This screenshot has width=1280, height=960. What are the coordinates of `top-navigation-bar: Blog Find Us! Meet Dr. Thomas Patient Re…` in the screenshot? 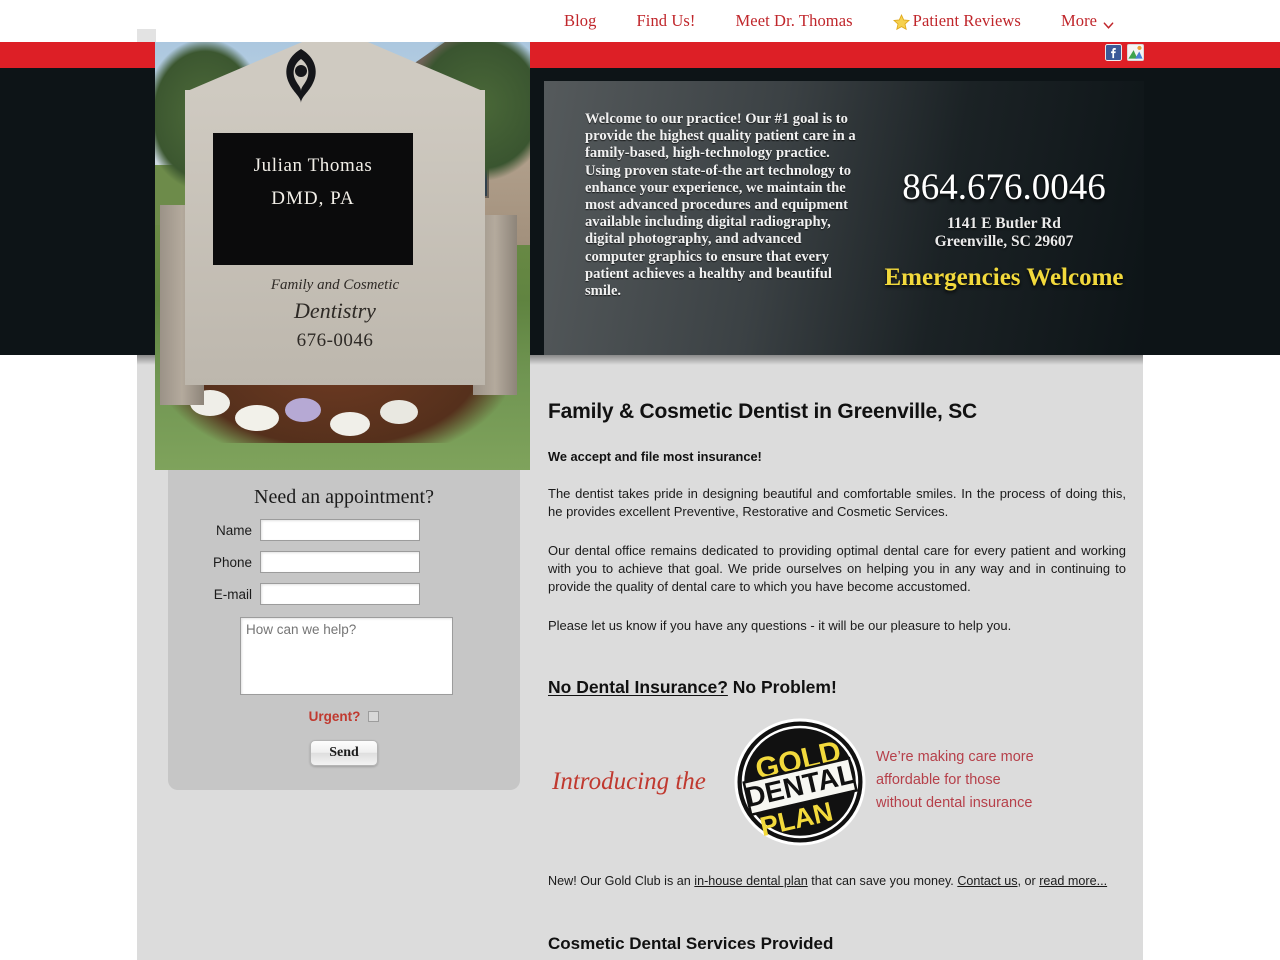 It's located at (640, 21).